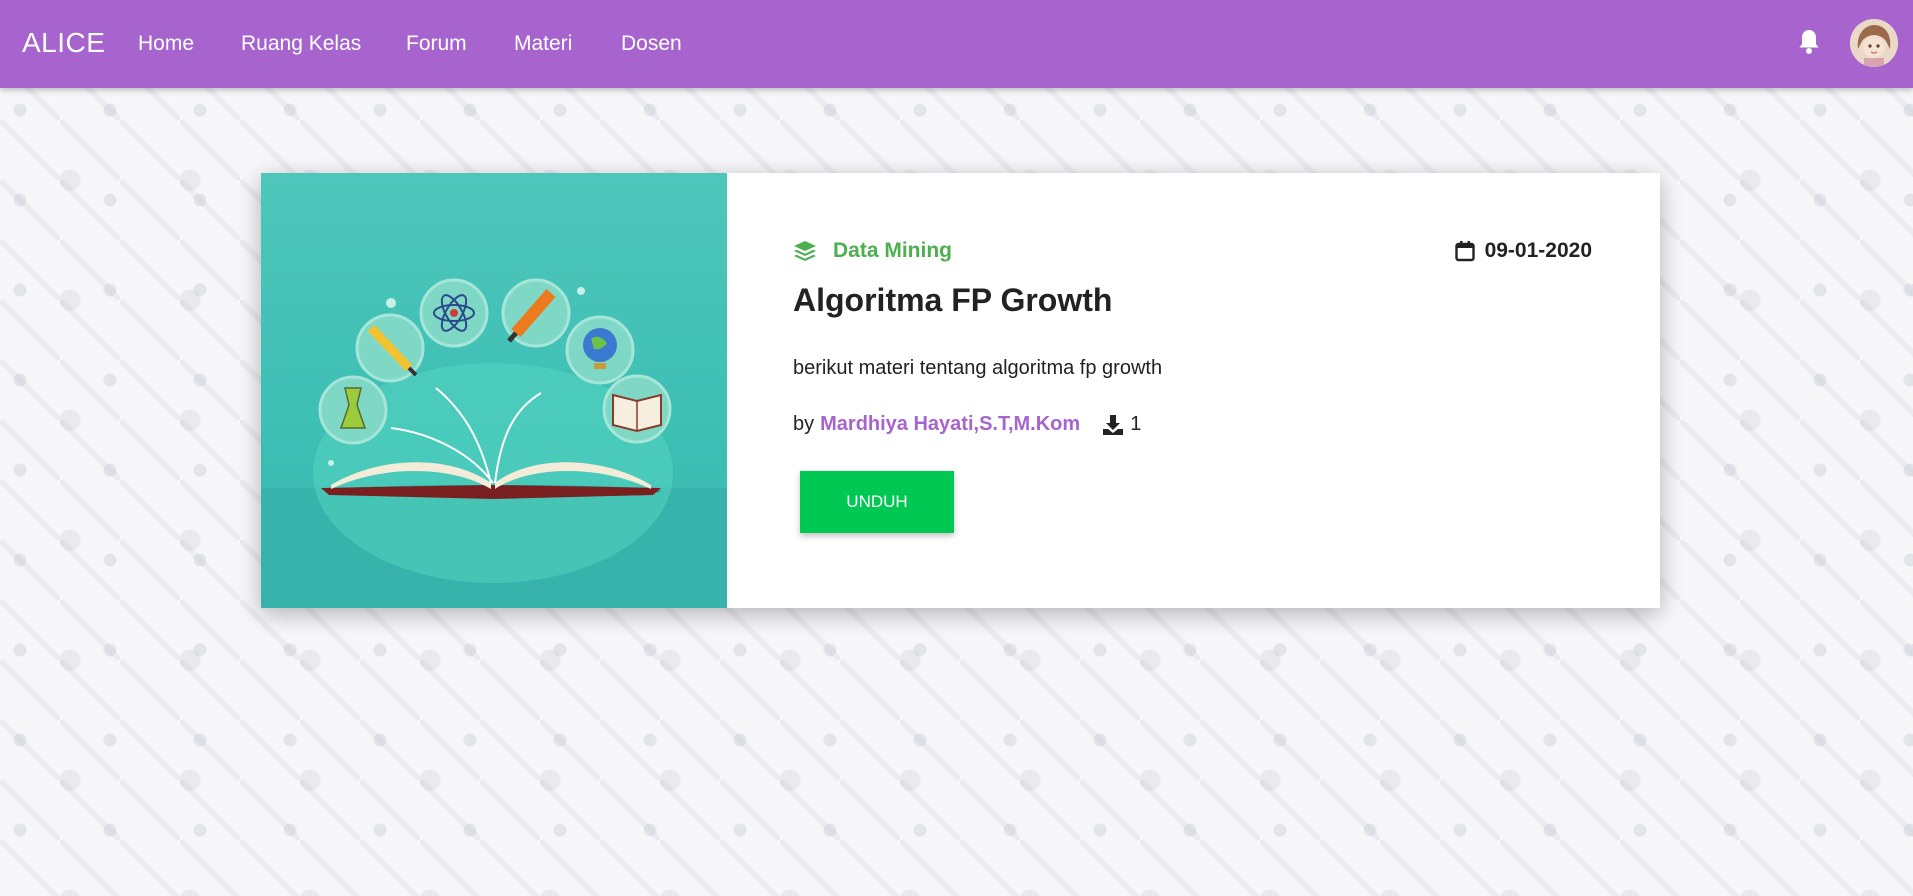  What do you see at coordinates (494, 390) in the screenshot?
I see `card-illustration` at bounding box center [494, 390].